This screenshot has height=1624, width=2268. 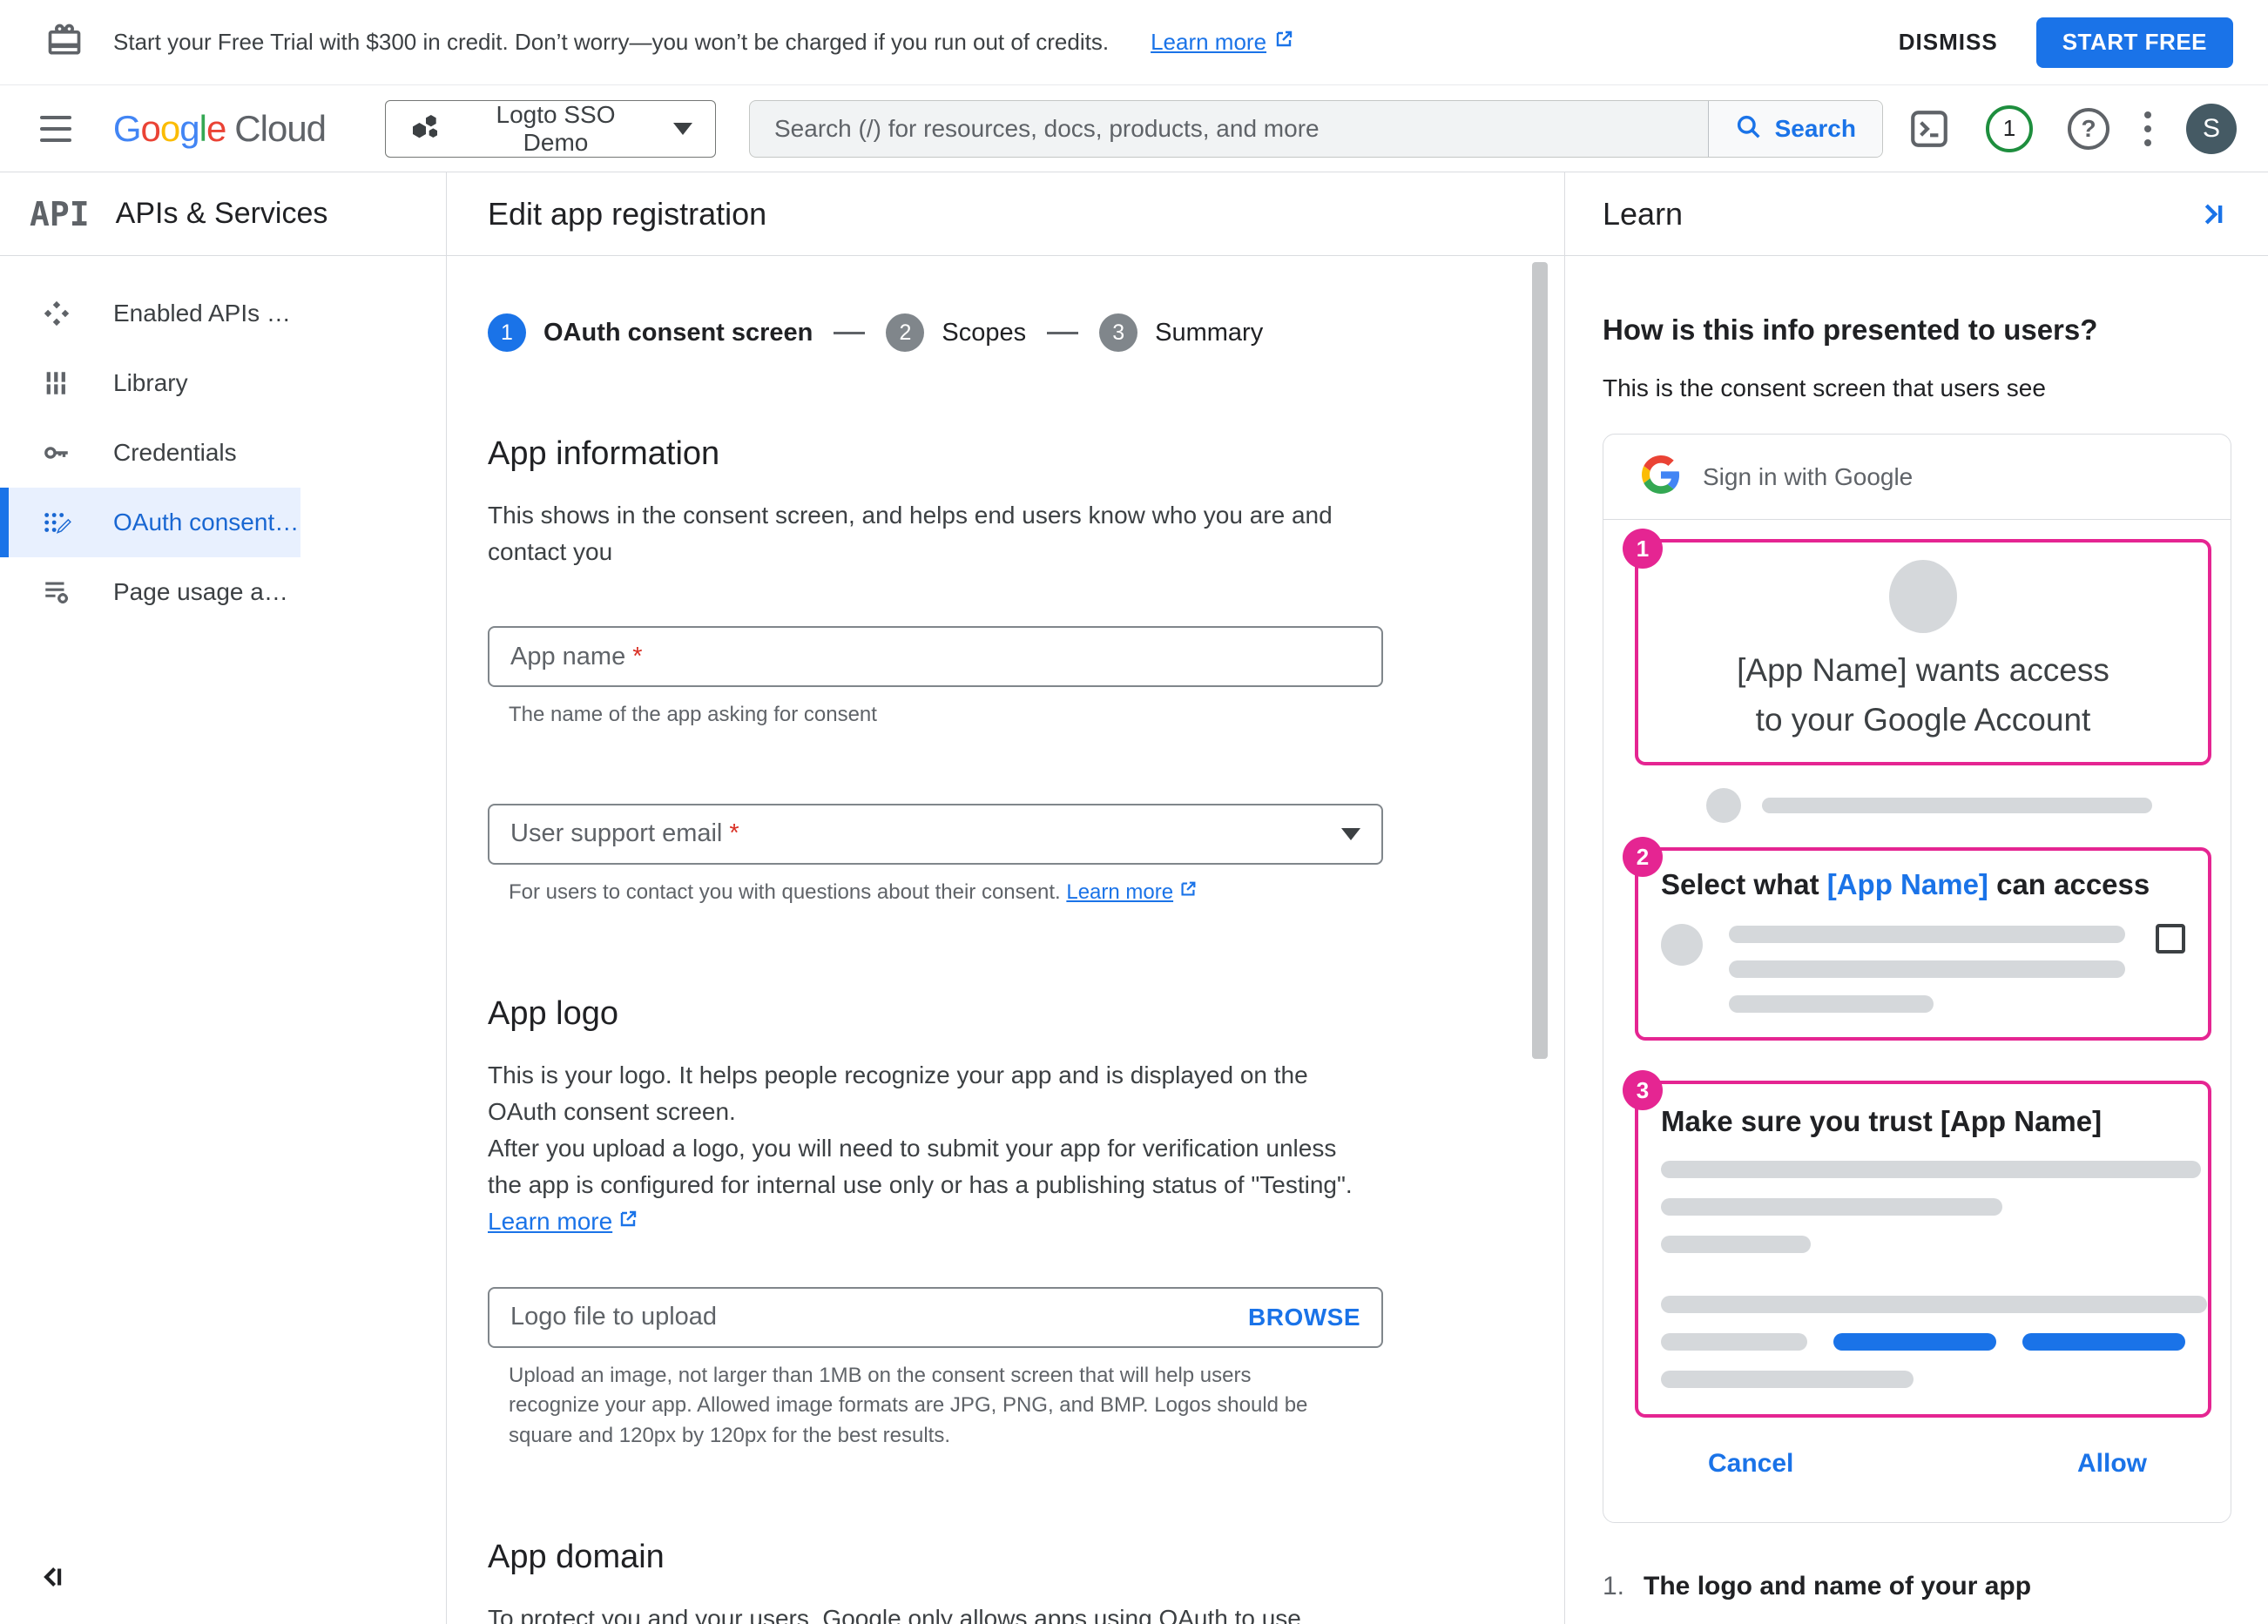 I want to click on support-email-learn-more-link: Learn more, so click(x=1132, y=893).